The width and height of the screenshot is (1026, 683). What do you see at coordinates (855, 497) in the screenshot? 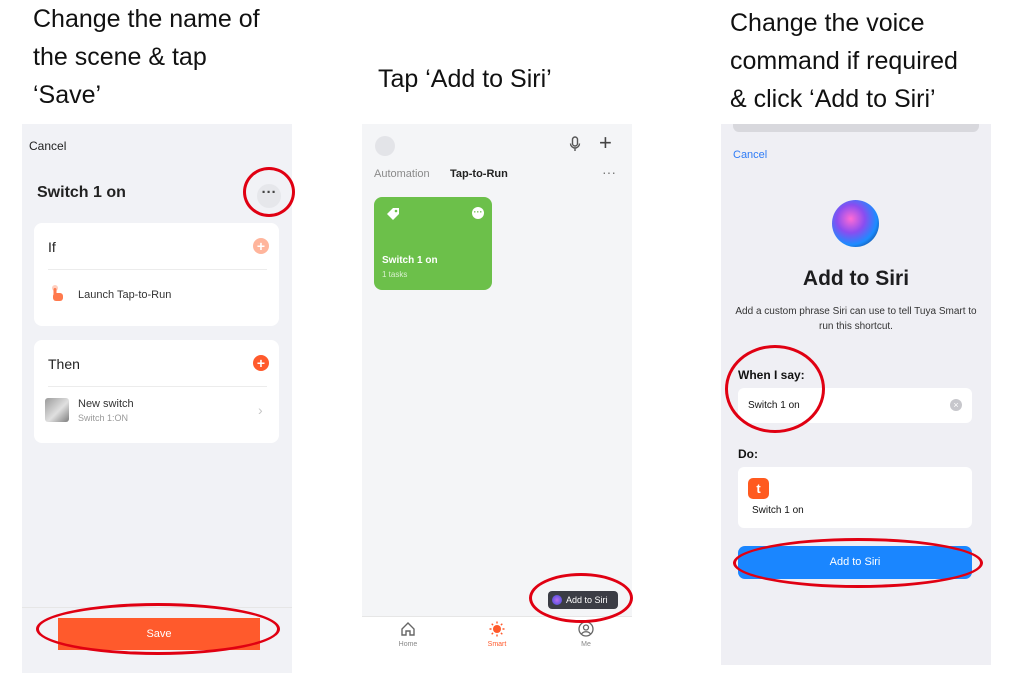
I see `shortcut-card: t Switch 1 on` at bounding box center [855, 497].